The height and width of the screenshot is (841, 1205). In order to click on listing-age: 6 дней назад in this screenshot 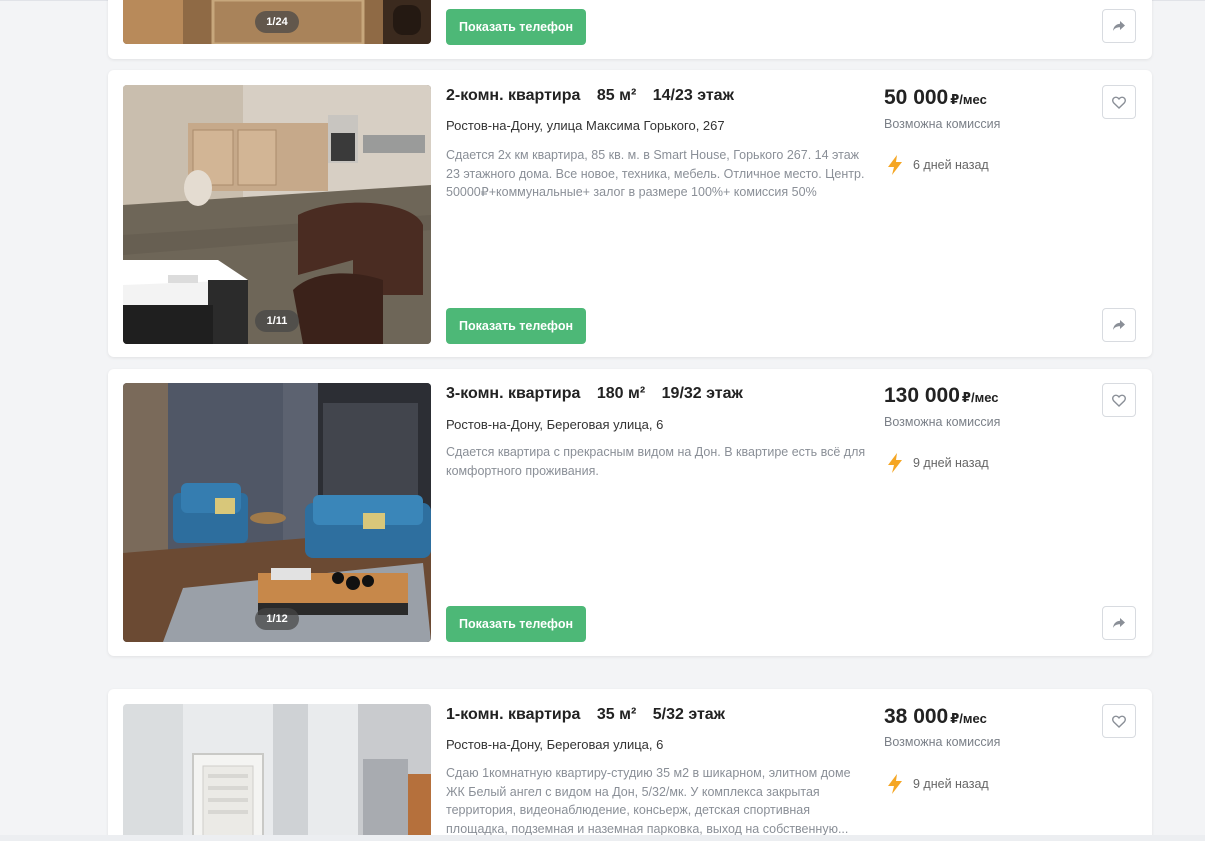, I will do `click(936, 165)`.